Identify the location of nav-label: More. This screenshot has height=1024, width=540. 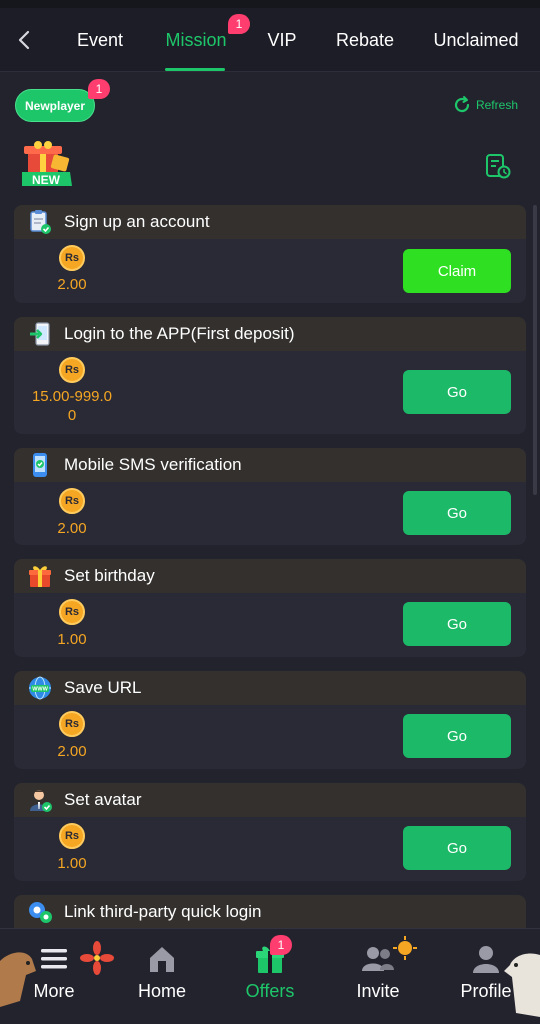
(54, 991).